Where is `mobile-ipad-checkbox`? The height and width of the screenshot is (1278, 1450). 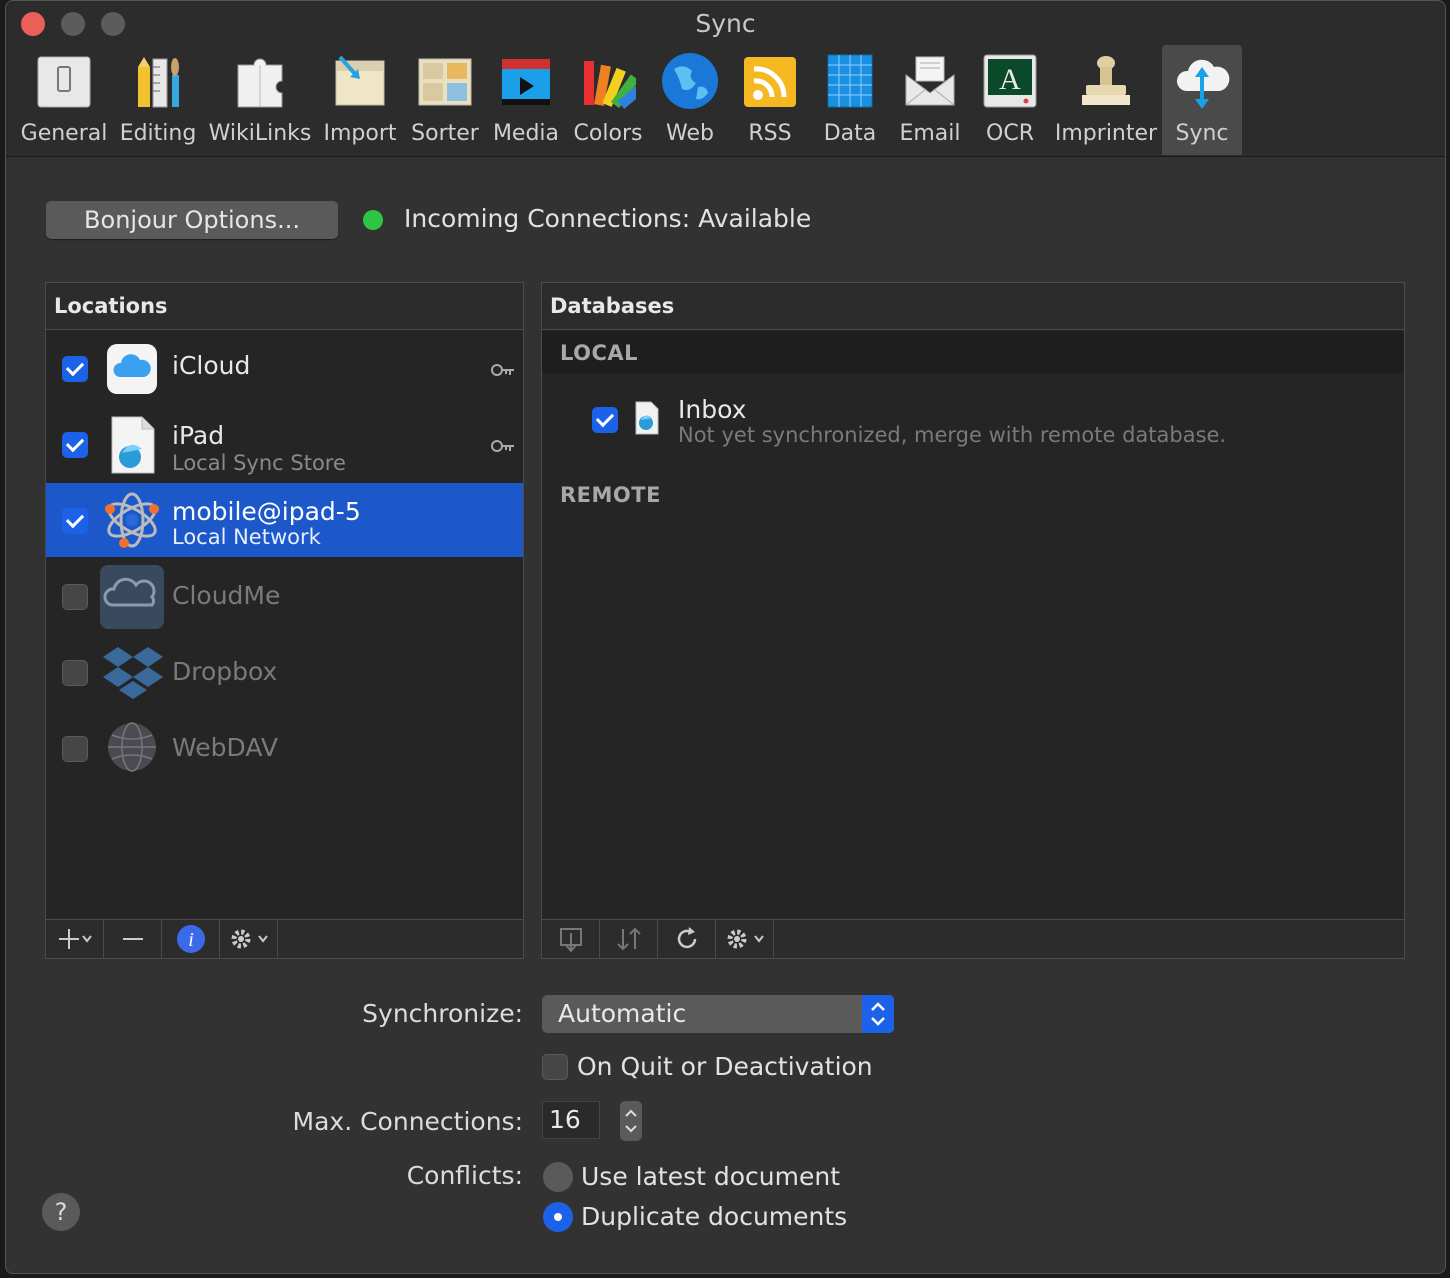 mobile-ipad-checkbox is located at coordinates (75, 521).